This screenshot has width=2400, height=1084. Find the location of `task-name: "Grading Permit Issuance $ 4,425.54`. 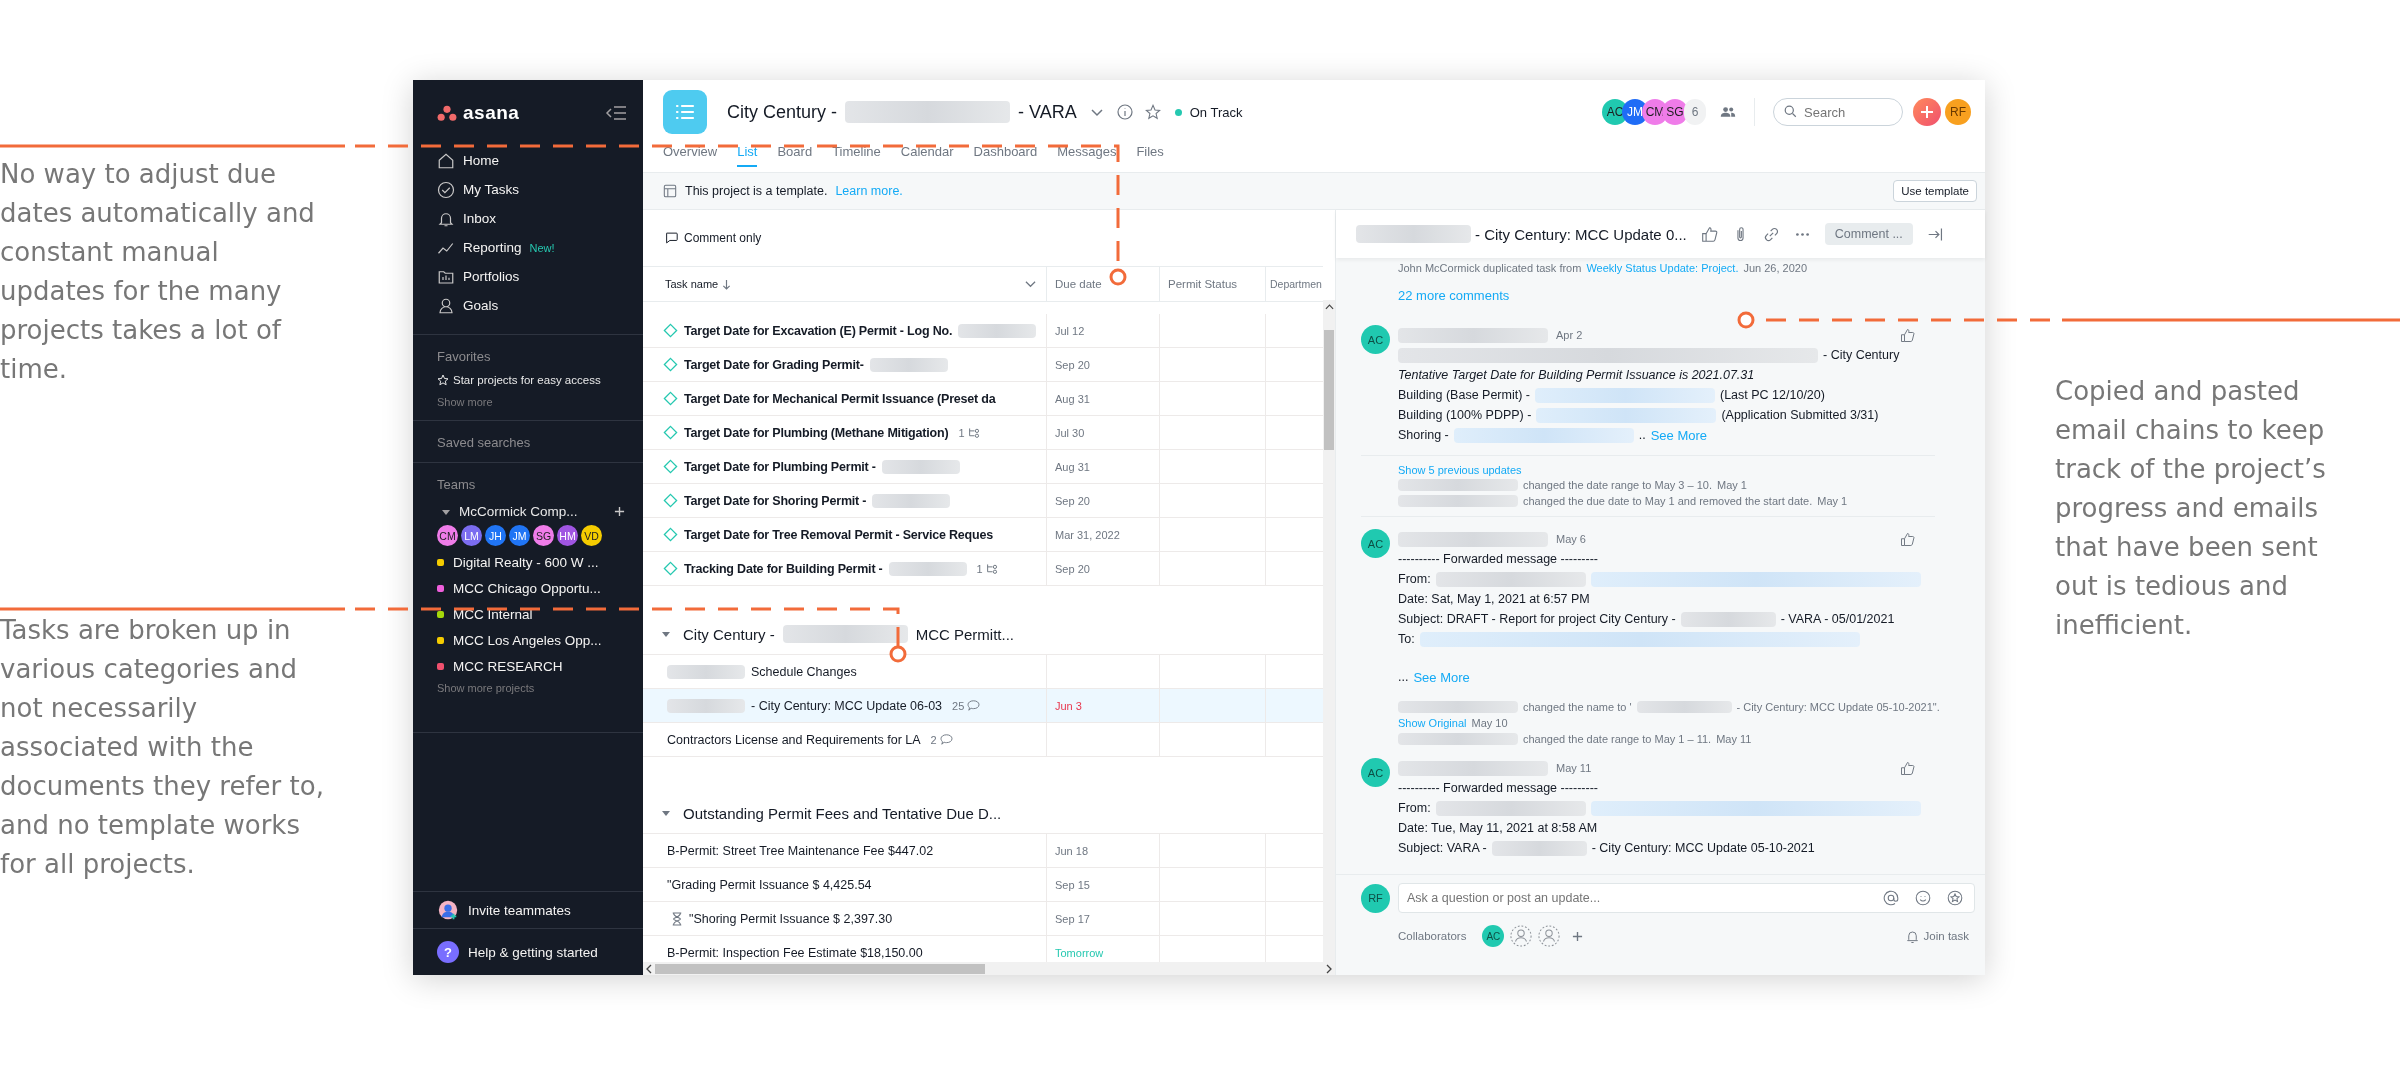

task-name: "Grading Permit Issuance $ 4,425.54 is located at coordinates (769, 884).